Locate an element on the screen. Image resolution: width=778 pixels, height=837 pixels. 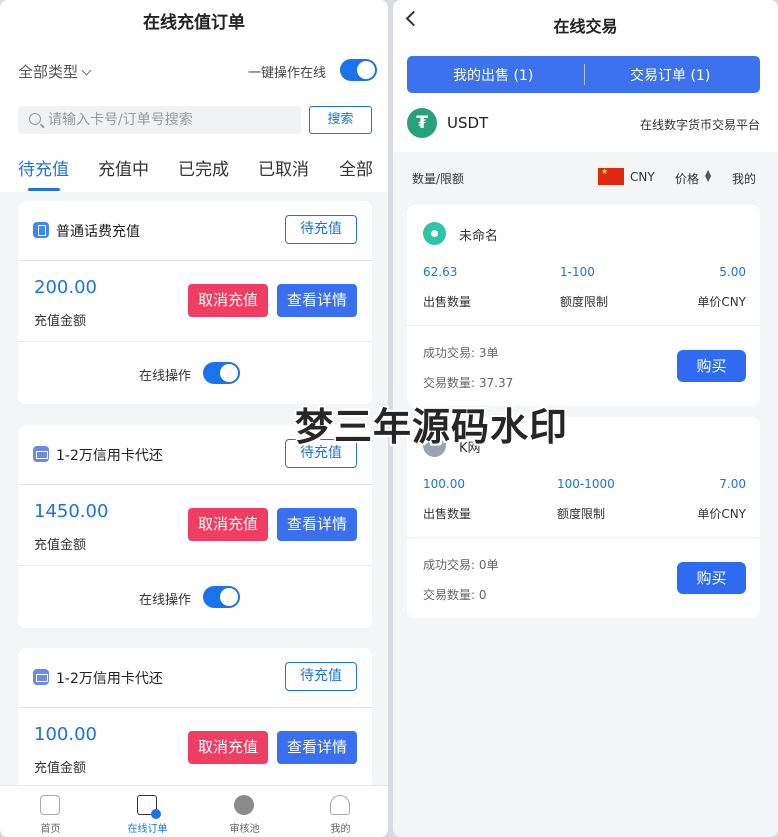
user-icon is located at coordinates (340, 805).